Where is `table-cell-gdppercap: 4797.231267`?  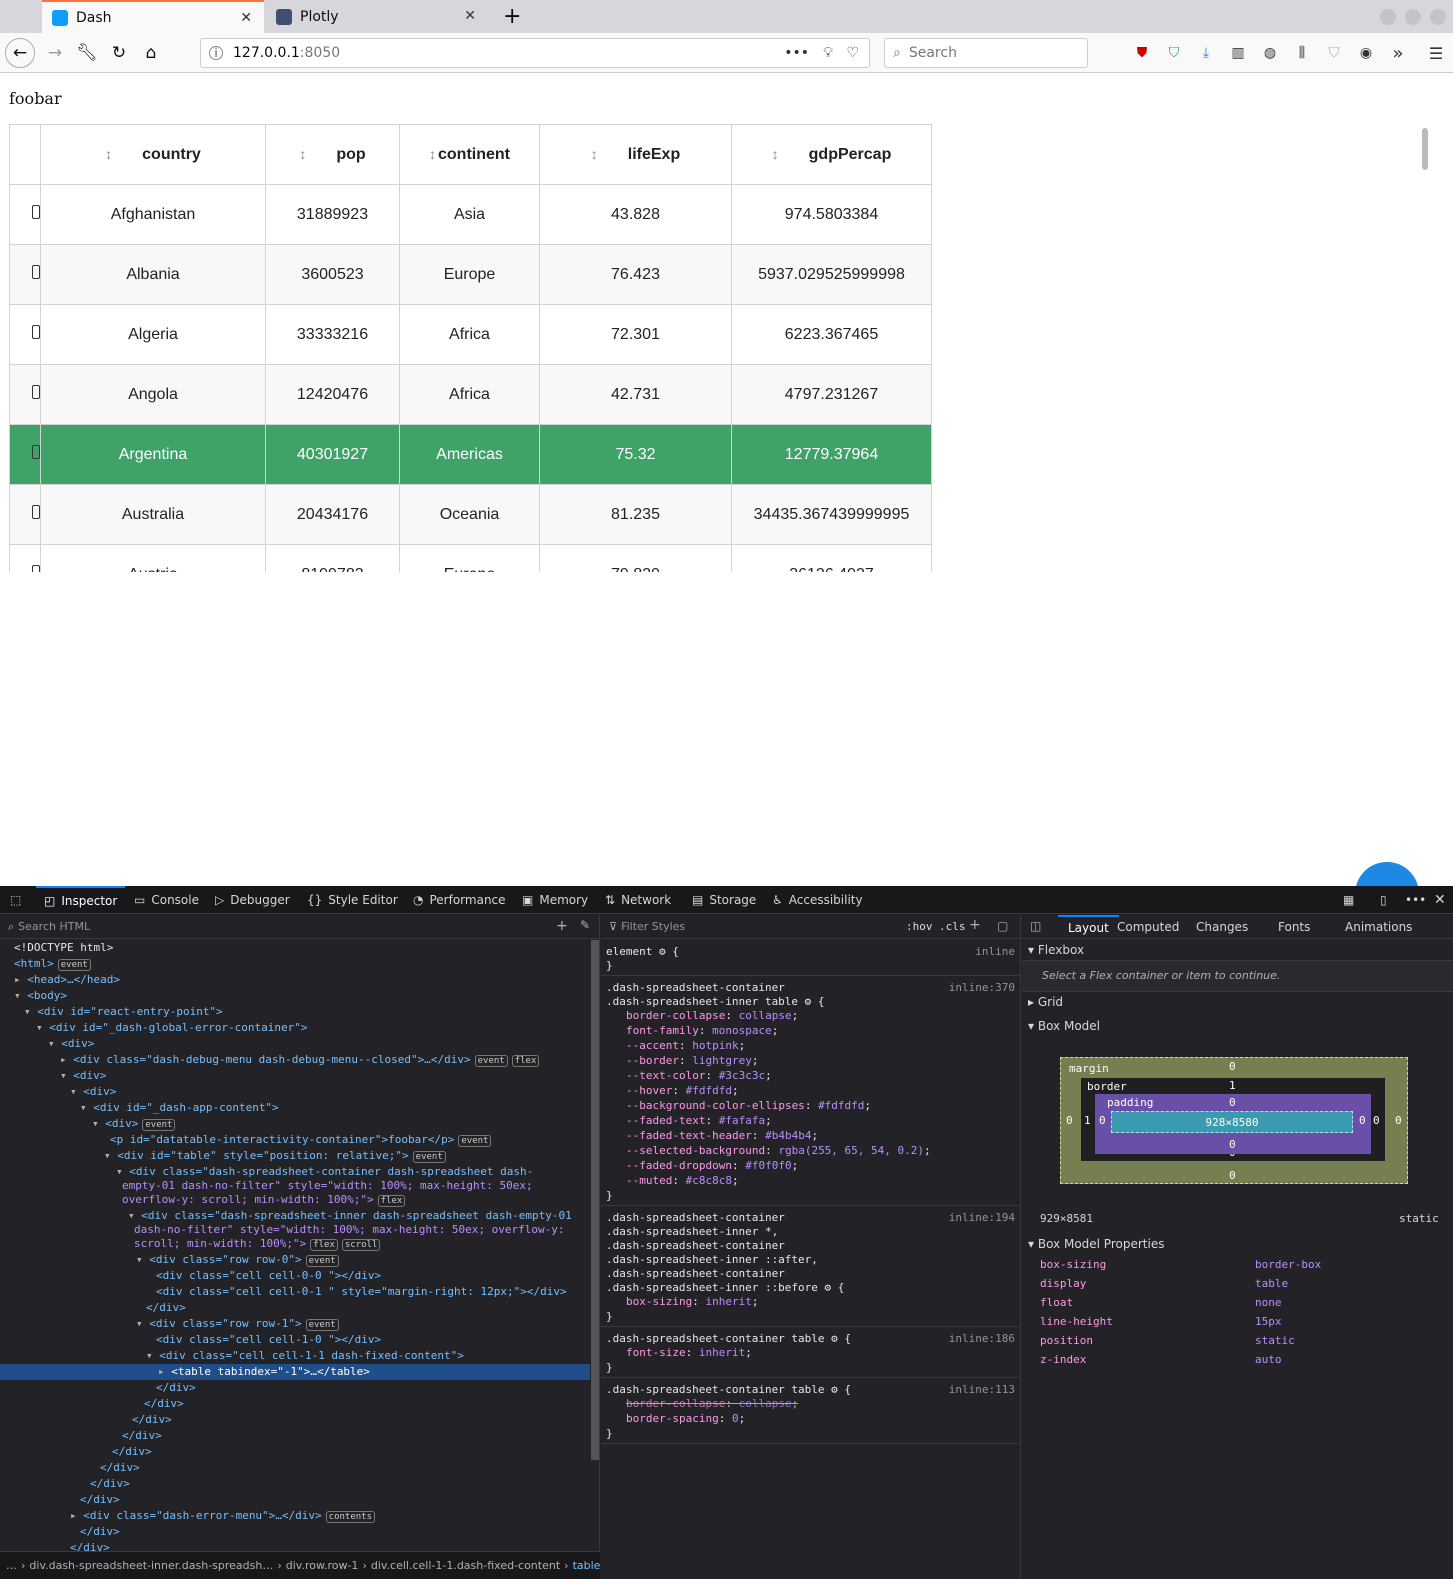
table-cell-gdppercap: 4797.231267 is located at coordinates (831, 394).